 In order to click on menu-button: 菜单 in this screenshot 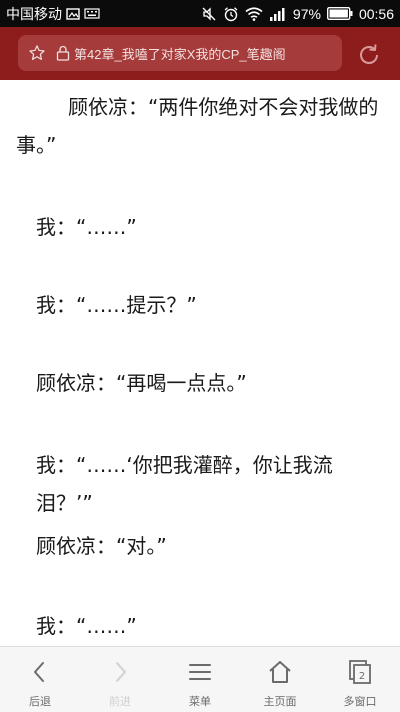, I will do `click(200, 679)`.